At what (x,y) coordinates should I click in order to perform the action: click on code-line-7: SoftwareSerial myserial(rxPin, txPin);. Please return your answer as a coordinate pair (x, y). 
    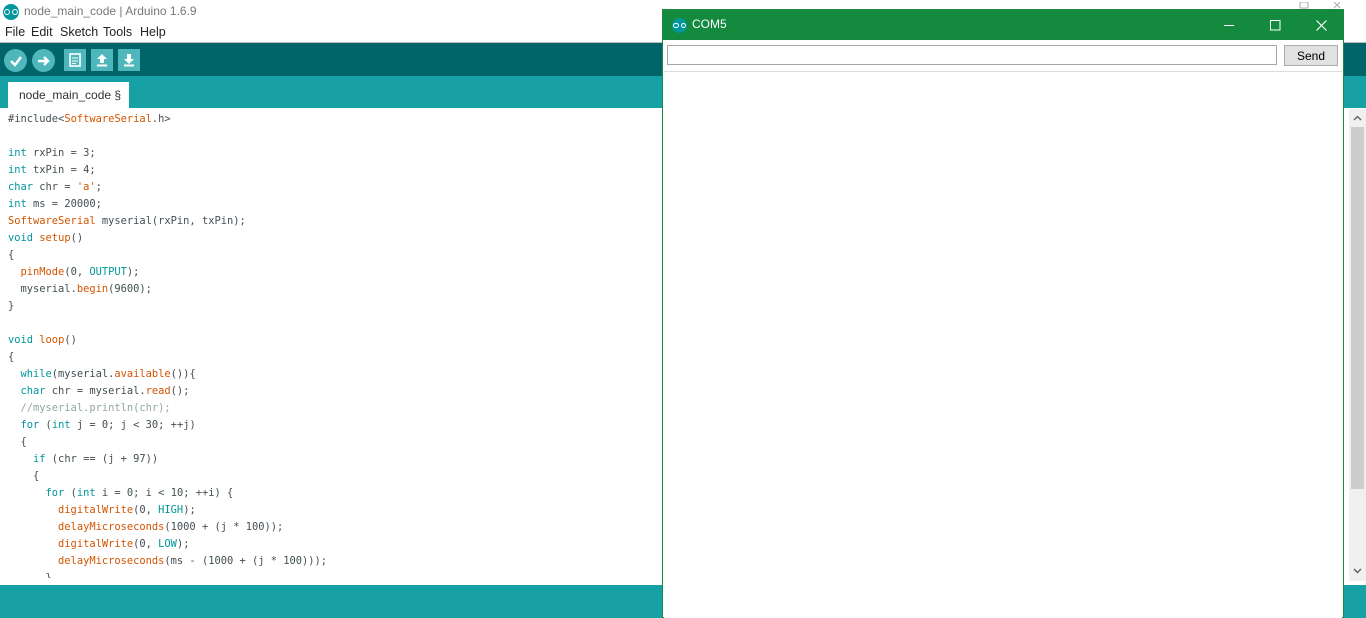
    Looking at the image, I should click on (127, 221).